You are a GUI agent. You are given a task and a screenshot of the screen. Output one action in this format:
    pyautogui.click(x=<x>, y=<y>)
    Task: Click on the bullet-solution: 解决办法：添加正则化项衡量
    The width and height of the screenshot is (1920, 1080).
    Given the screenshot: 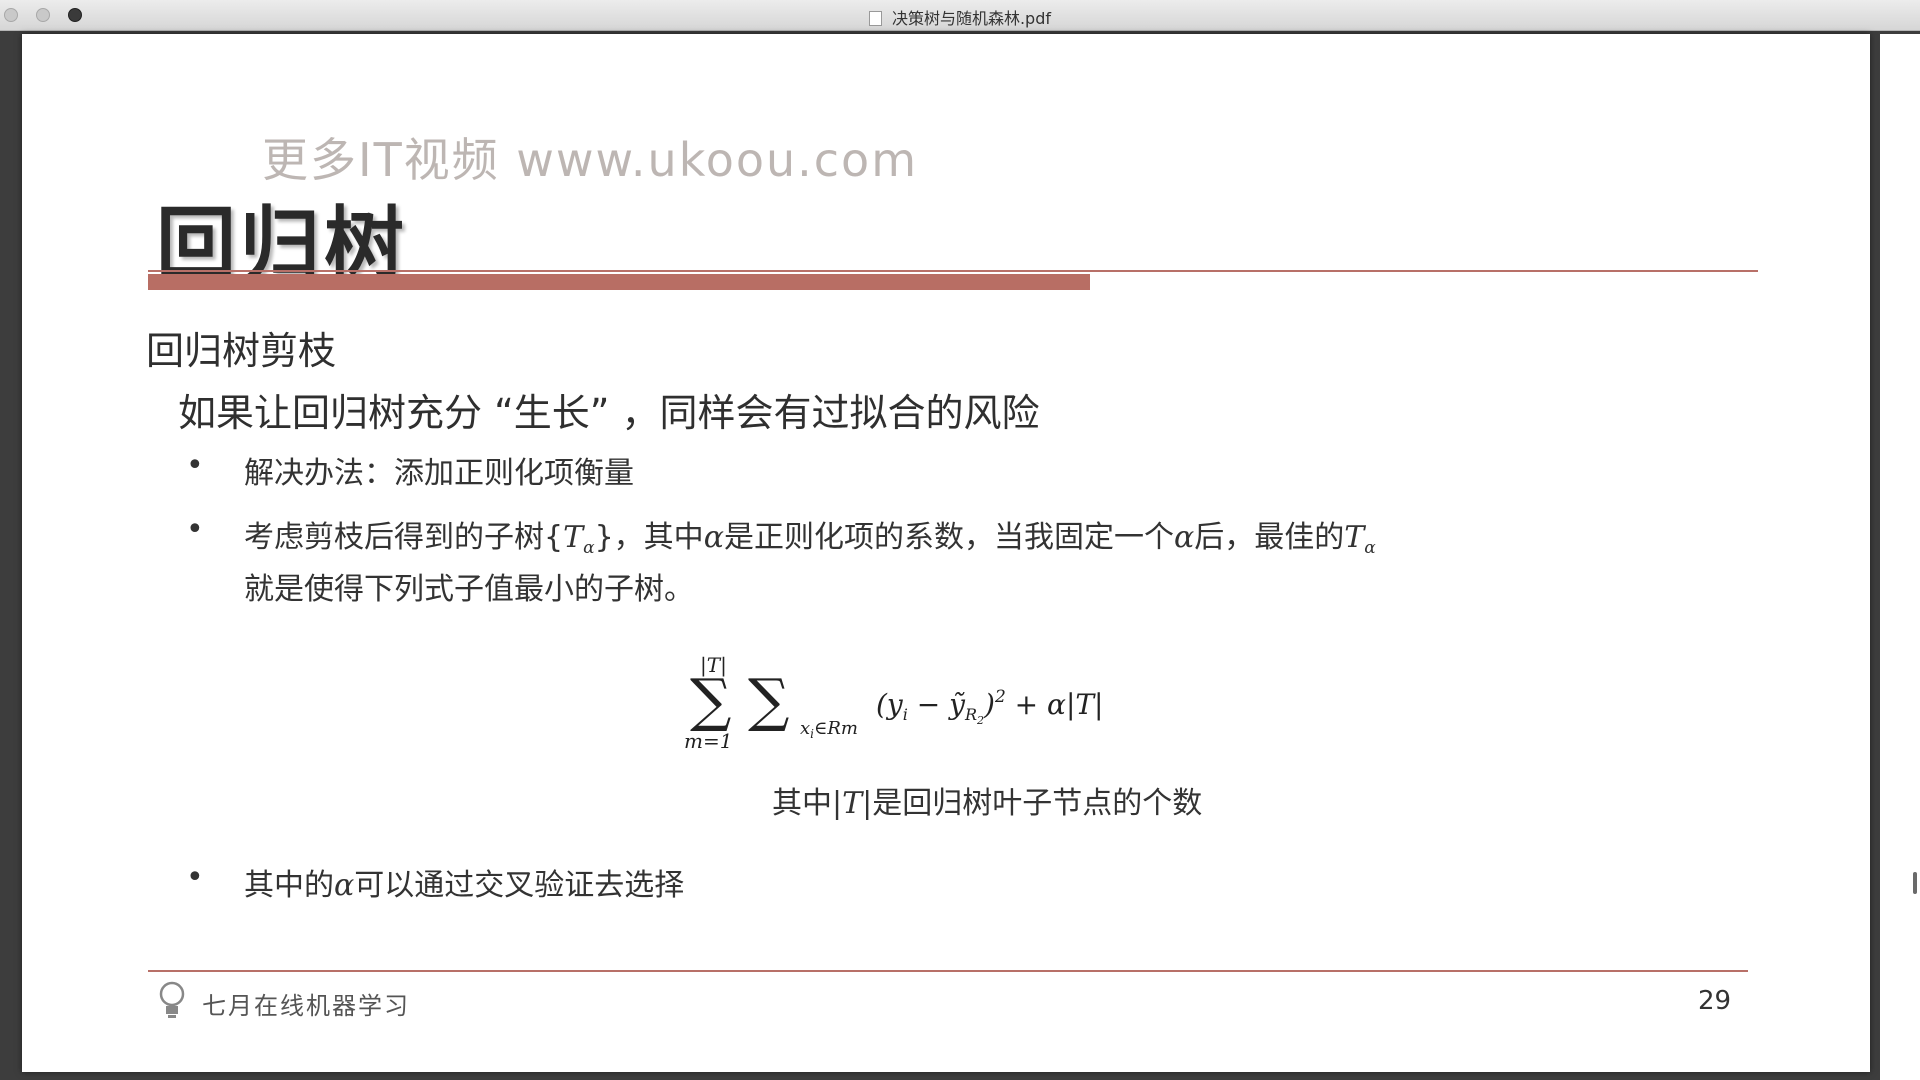 What is the action you would take?
    pyautogui.click(x=439, y=473)
    